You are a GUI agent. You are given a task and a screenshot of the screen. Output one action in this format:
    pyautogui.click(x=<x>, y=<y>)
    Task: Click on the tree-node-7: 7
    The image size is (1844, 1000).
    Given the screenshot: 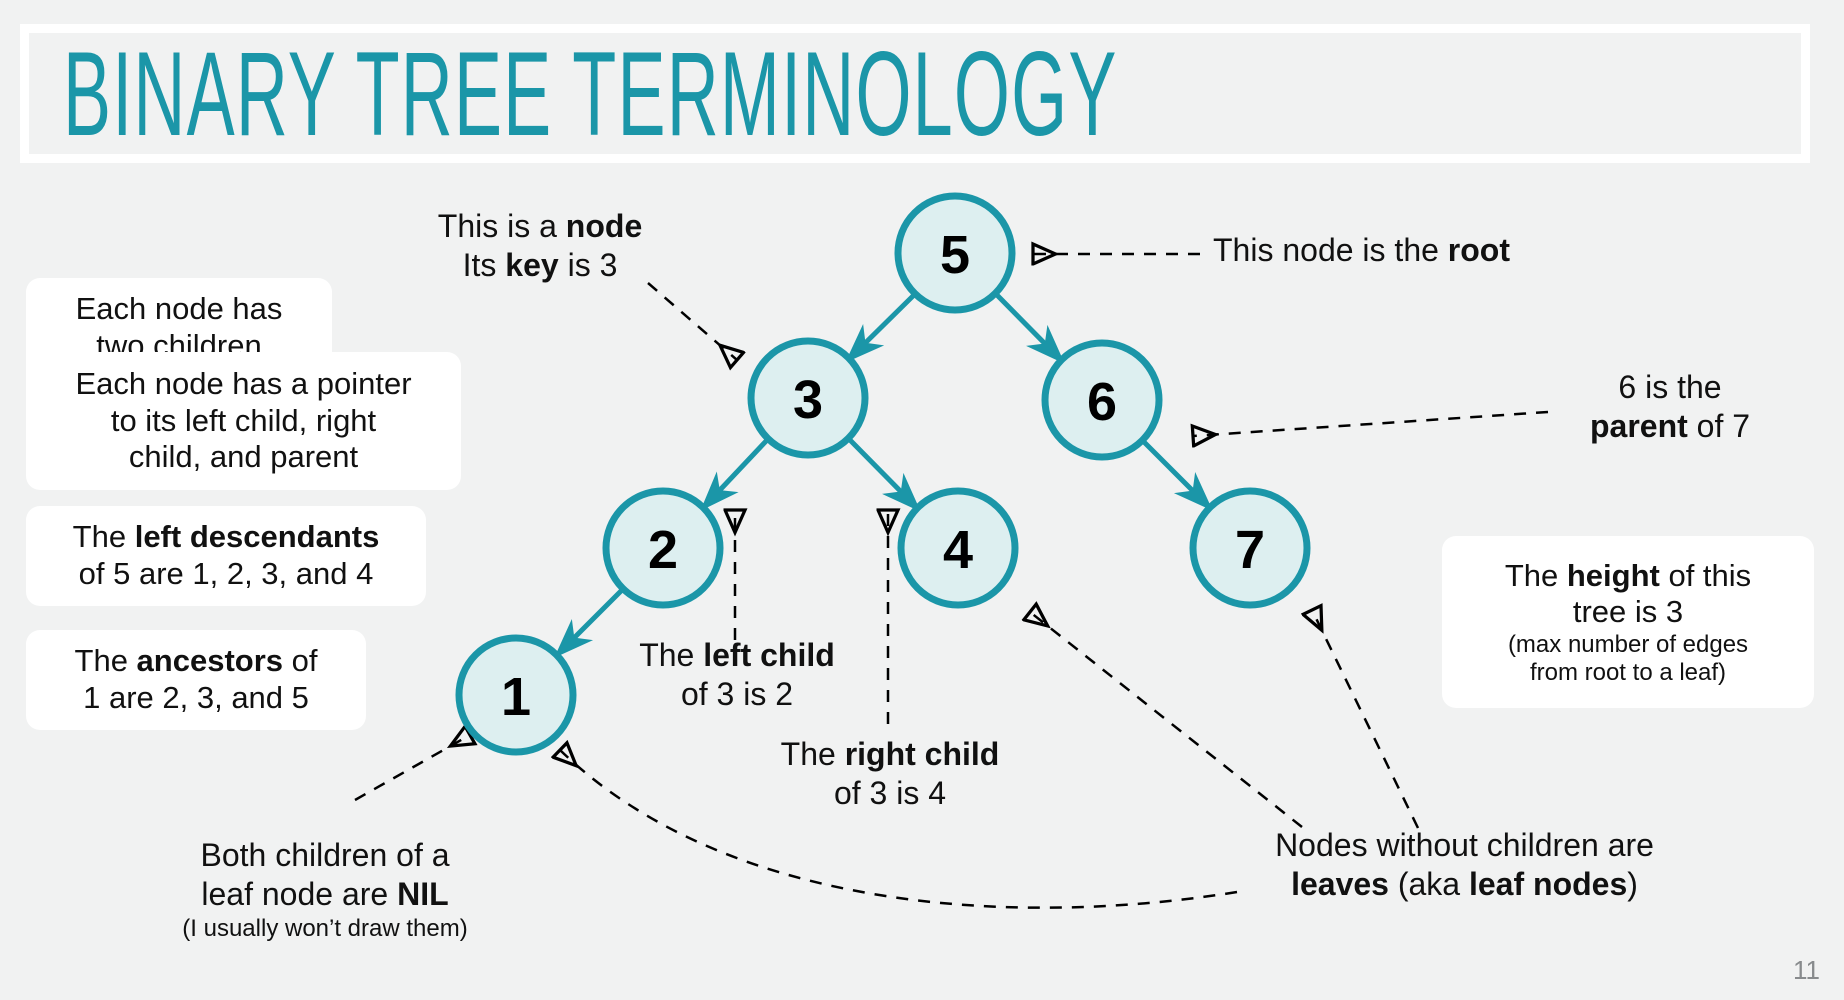 What is the action you would take?
    pyautogui.click(x=1250, y=548)
    